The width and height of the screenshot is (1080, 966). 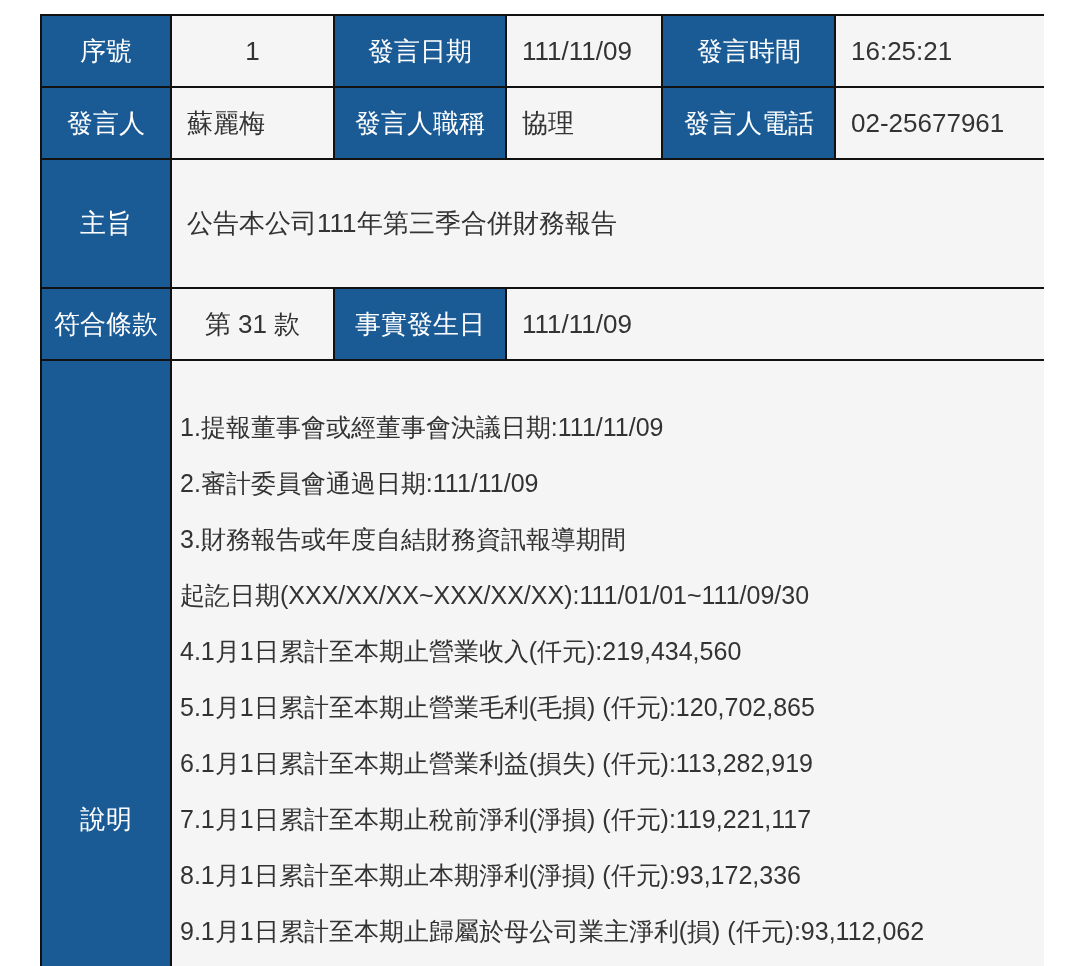 What do you see at coordinates (403, 539) in the screenshot?
I see `description-line: 3.財務報告或年度自結財務資訊報導期間` at bounding box center [403, 539].